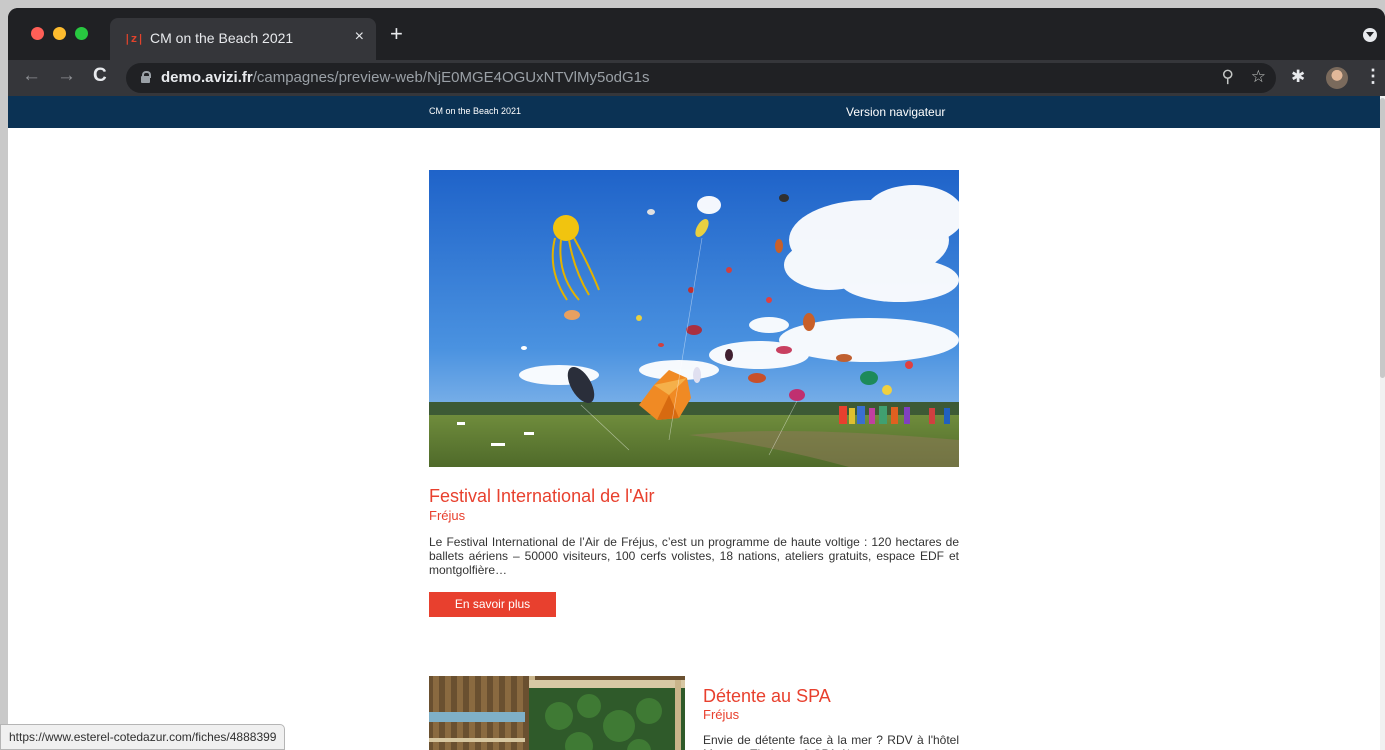 The image size is (1385, 750). I want to click on tab-search-icon, so click(1370, 35).